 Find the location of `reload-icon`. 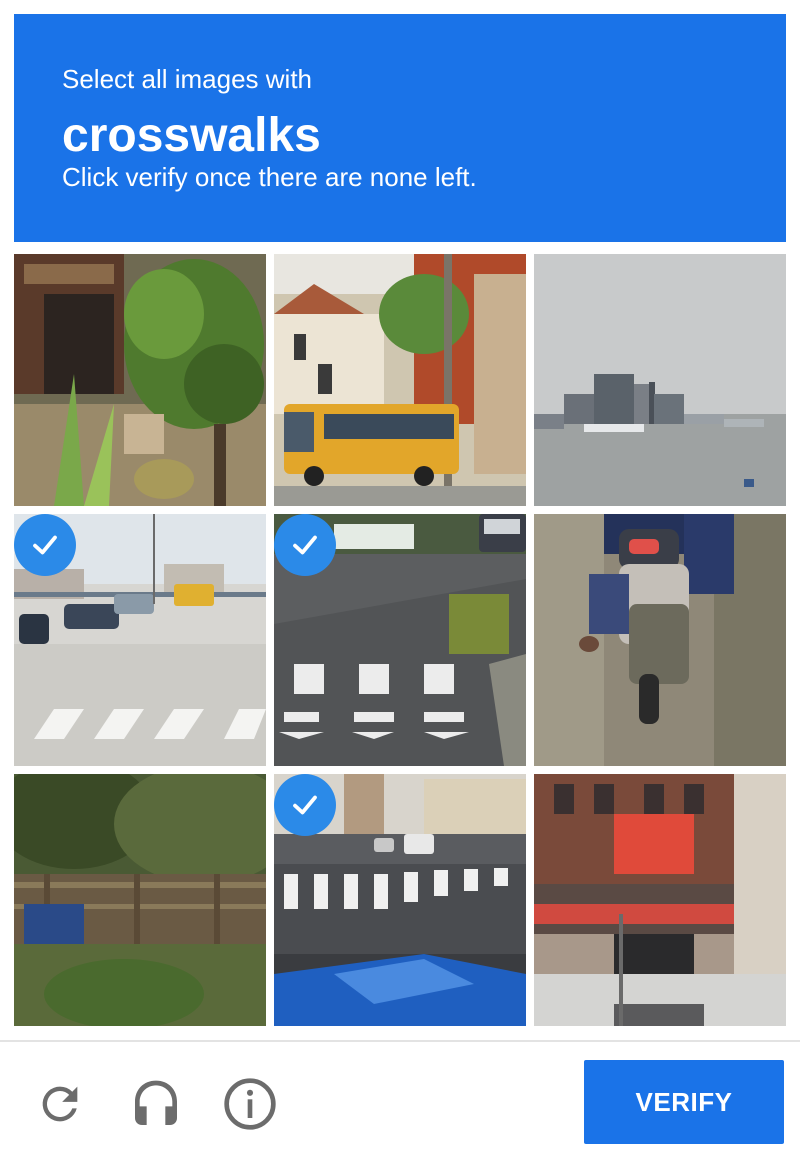

reload-icon is located at coordinates (60, 1104).